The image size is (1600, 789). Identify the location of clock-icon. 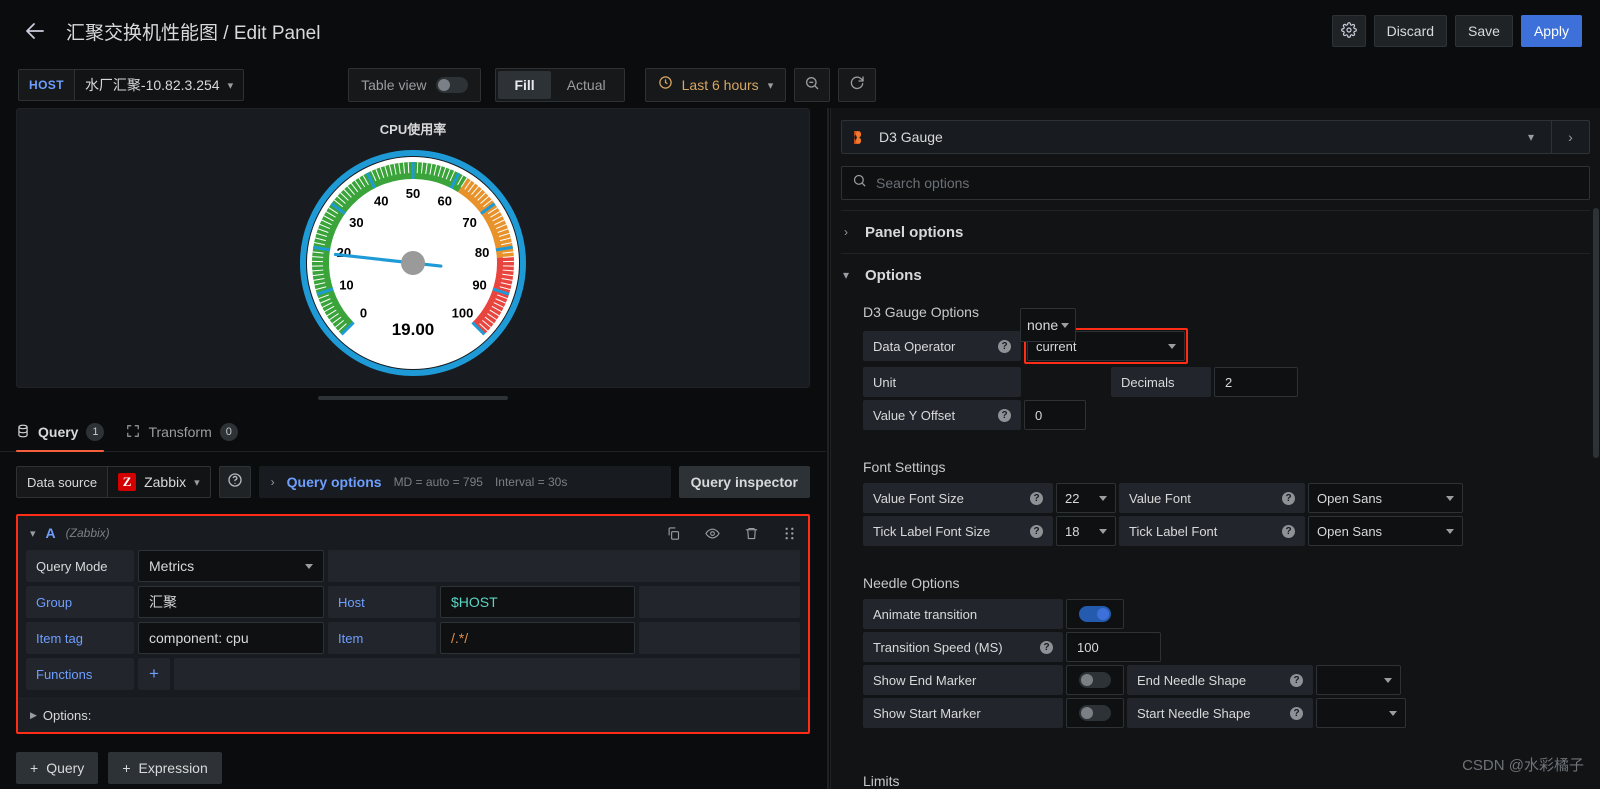
(665, 85).